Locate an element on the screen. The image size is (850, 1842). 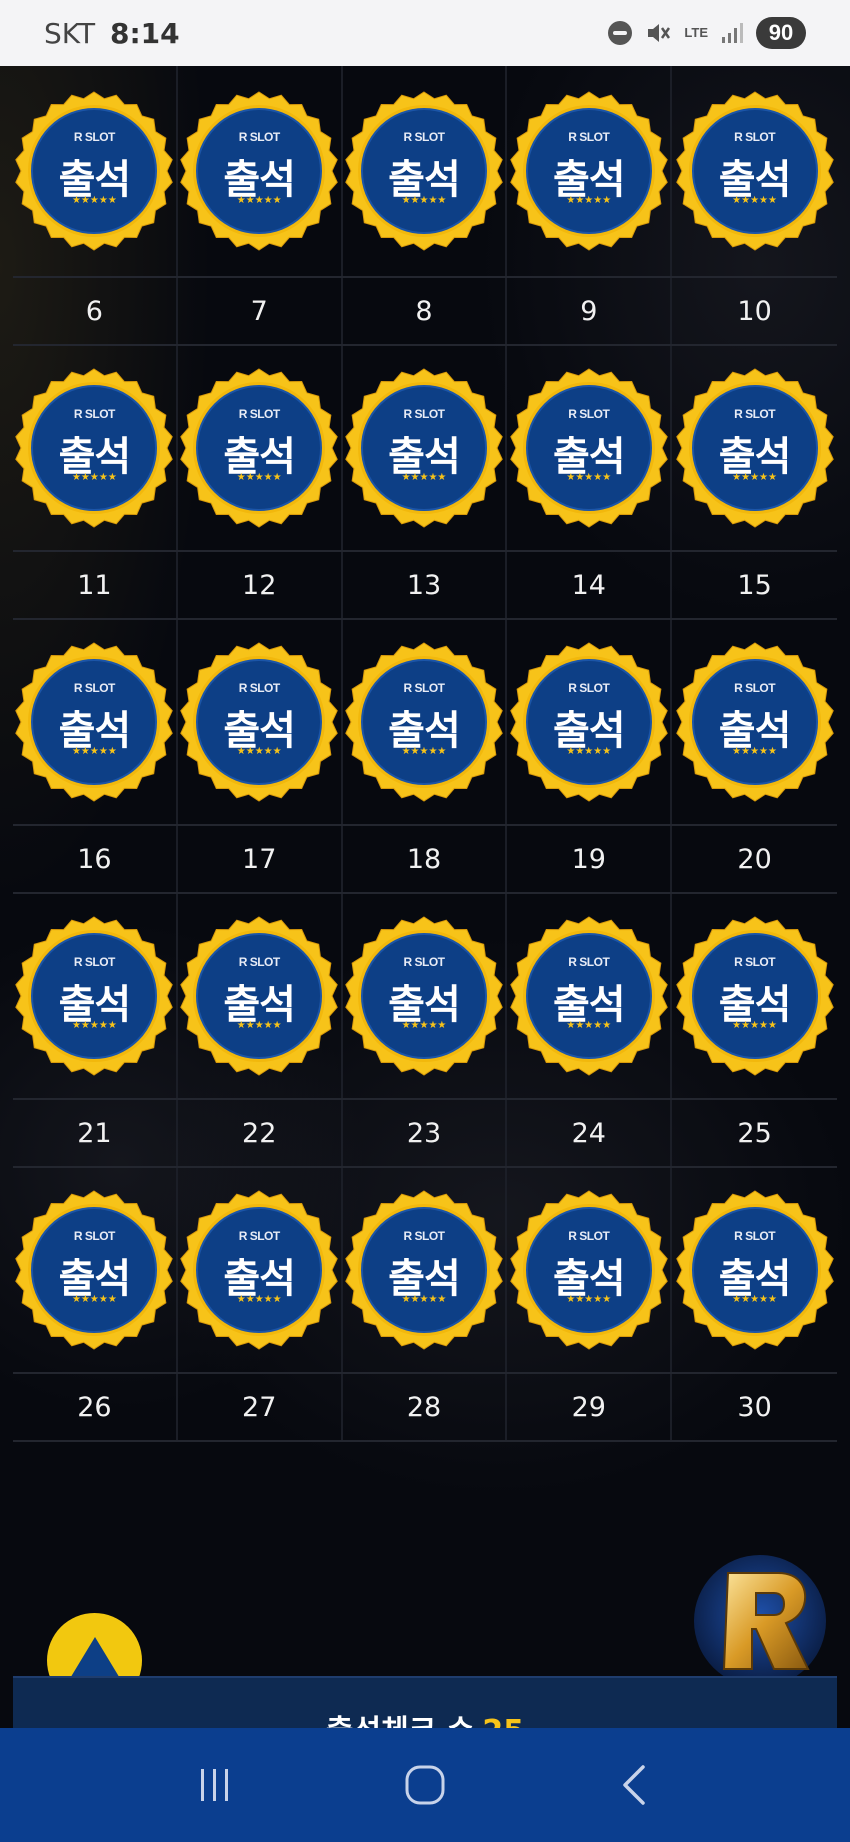
mute-icon is located at coordinates (658, 33).